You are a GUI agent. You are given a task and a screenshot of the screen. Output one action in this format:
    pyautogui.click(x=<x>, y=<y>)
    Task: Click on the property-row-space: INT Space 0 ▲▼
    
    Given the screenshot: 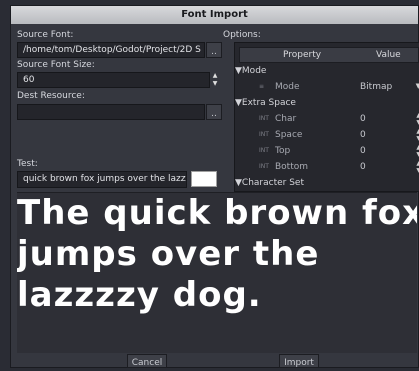 What is the action you would take?
    pyautogui.click(x=327, y=135)
    